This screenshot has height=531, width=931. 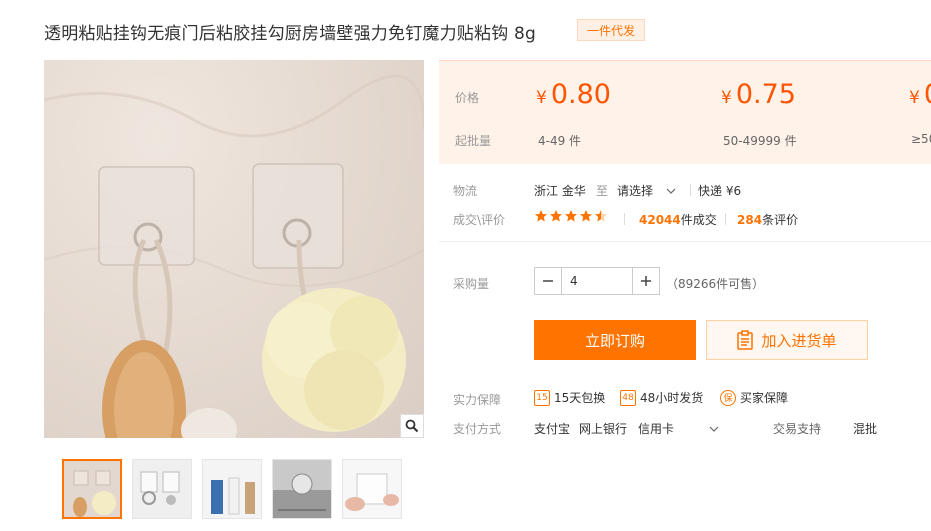 What do you see at coordinates (678, 219) in the screenshot?
I see `sold-count: 42044件成交` at bounding box center [678, 219].